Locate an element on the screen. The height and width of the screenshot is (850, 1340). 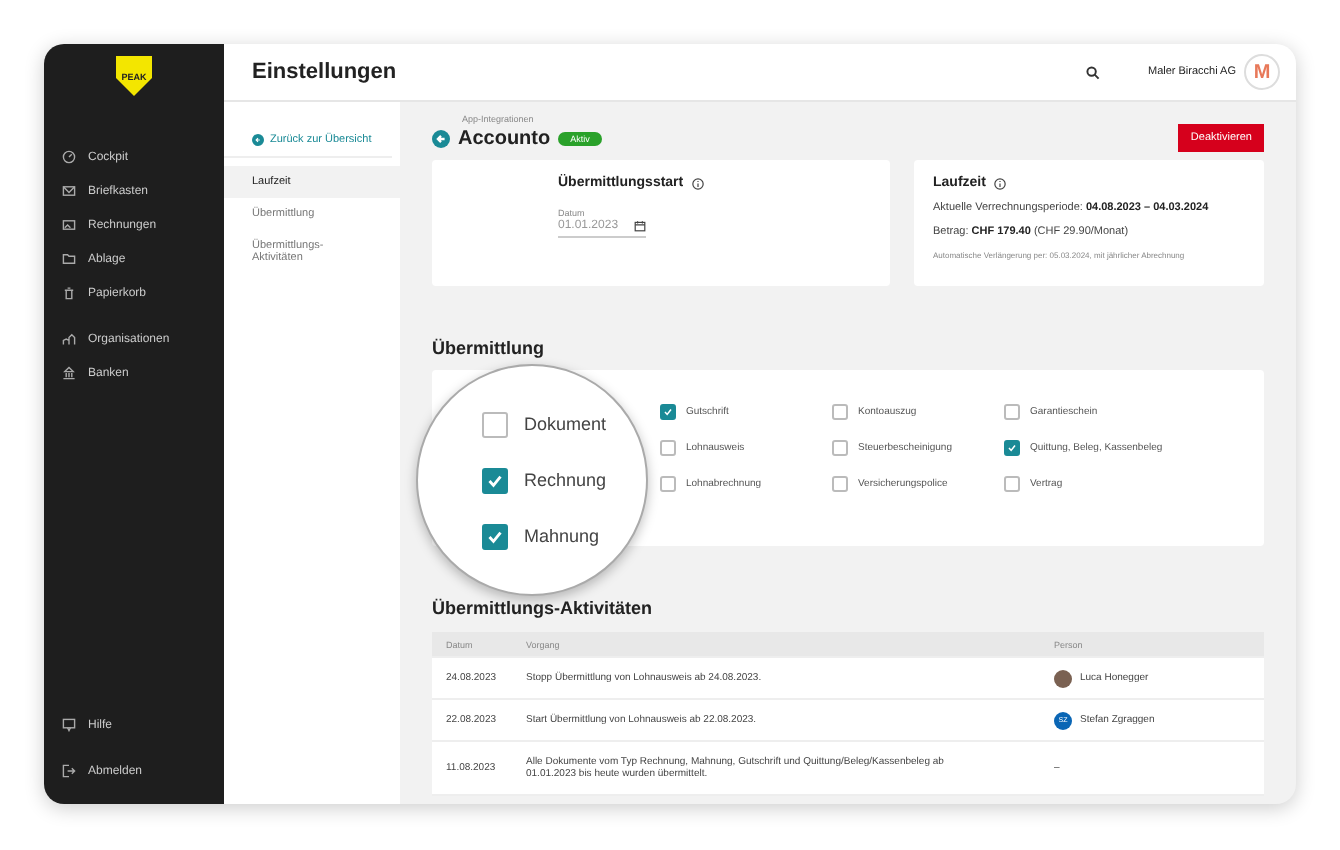
section-title: Übermittlung is located at coordinates (489, 348).